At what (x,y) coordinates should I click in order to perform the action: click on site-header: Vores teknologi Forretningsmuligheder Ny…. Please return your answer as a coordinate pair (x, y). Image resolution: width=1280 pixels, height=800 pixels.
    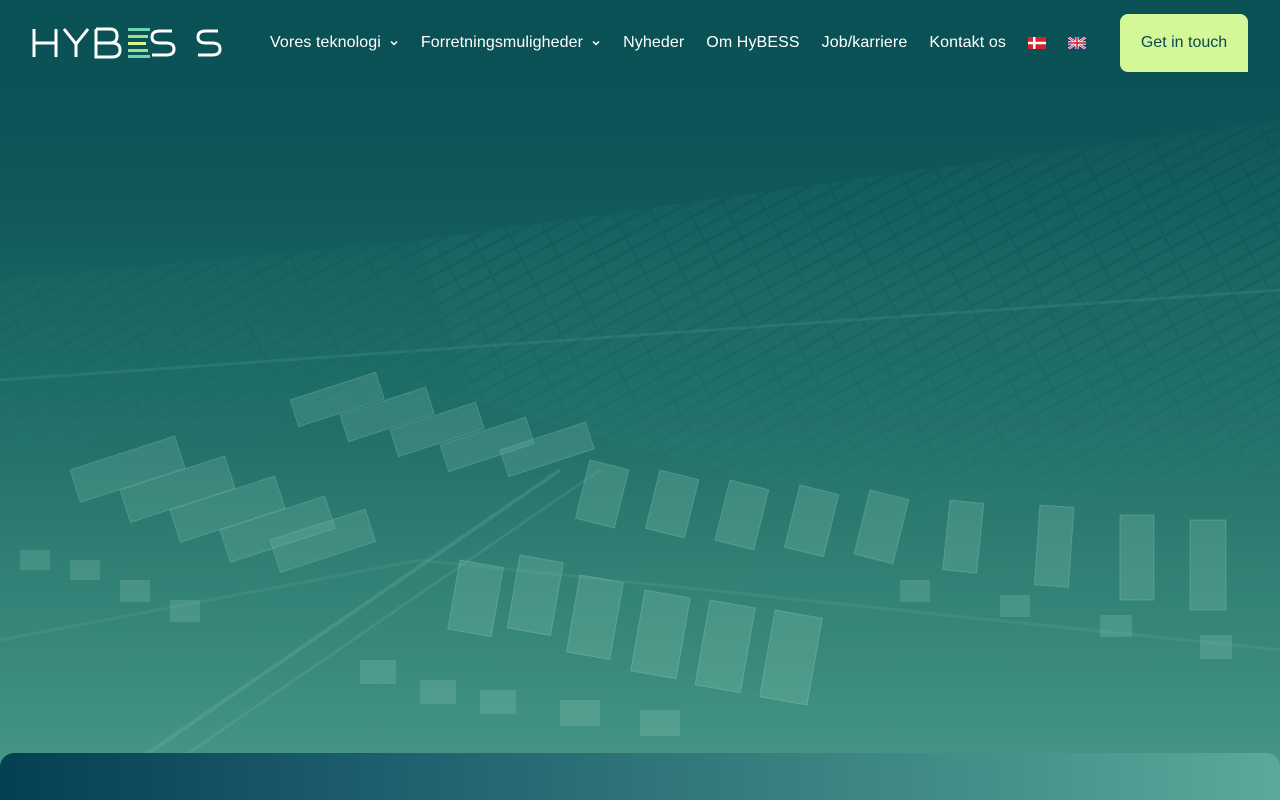
    Looking at the image, I should click on (640, 43).